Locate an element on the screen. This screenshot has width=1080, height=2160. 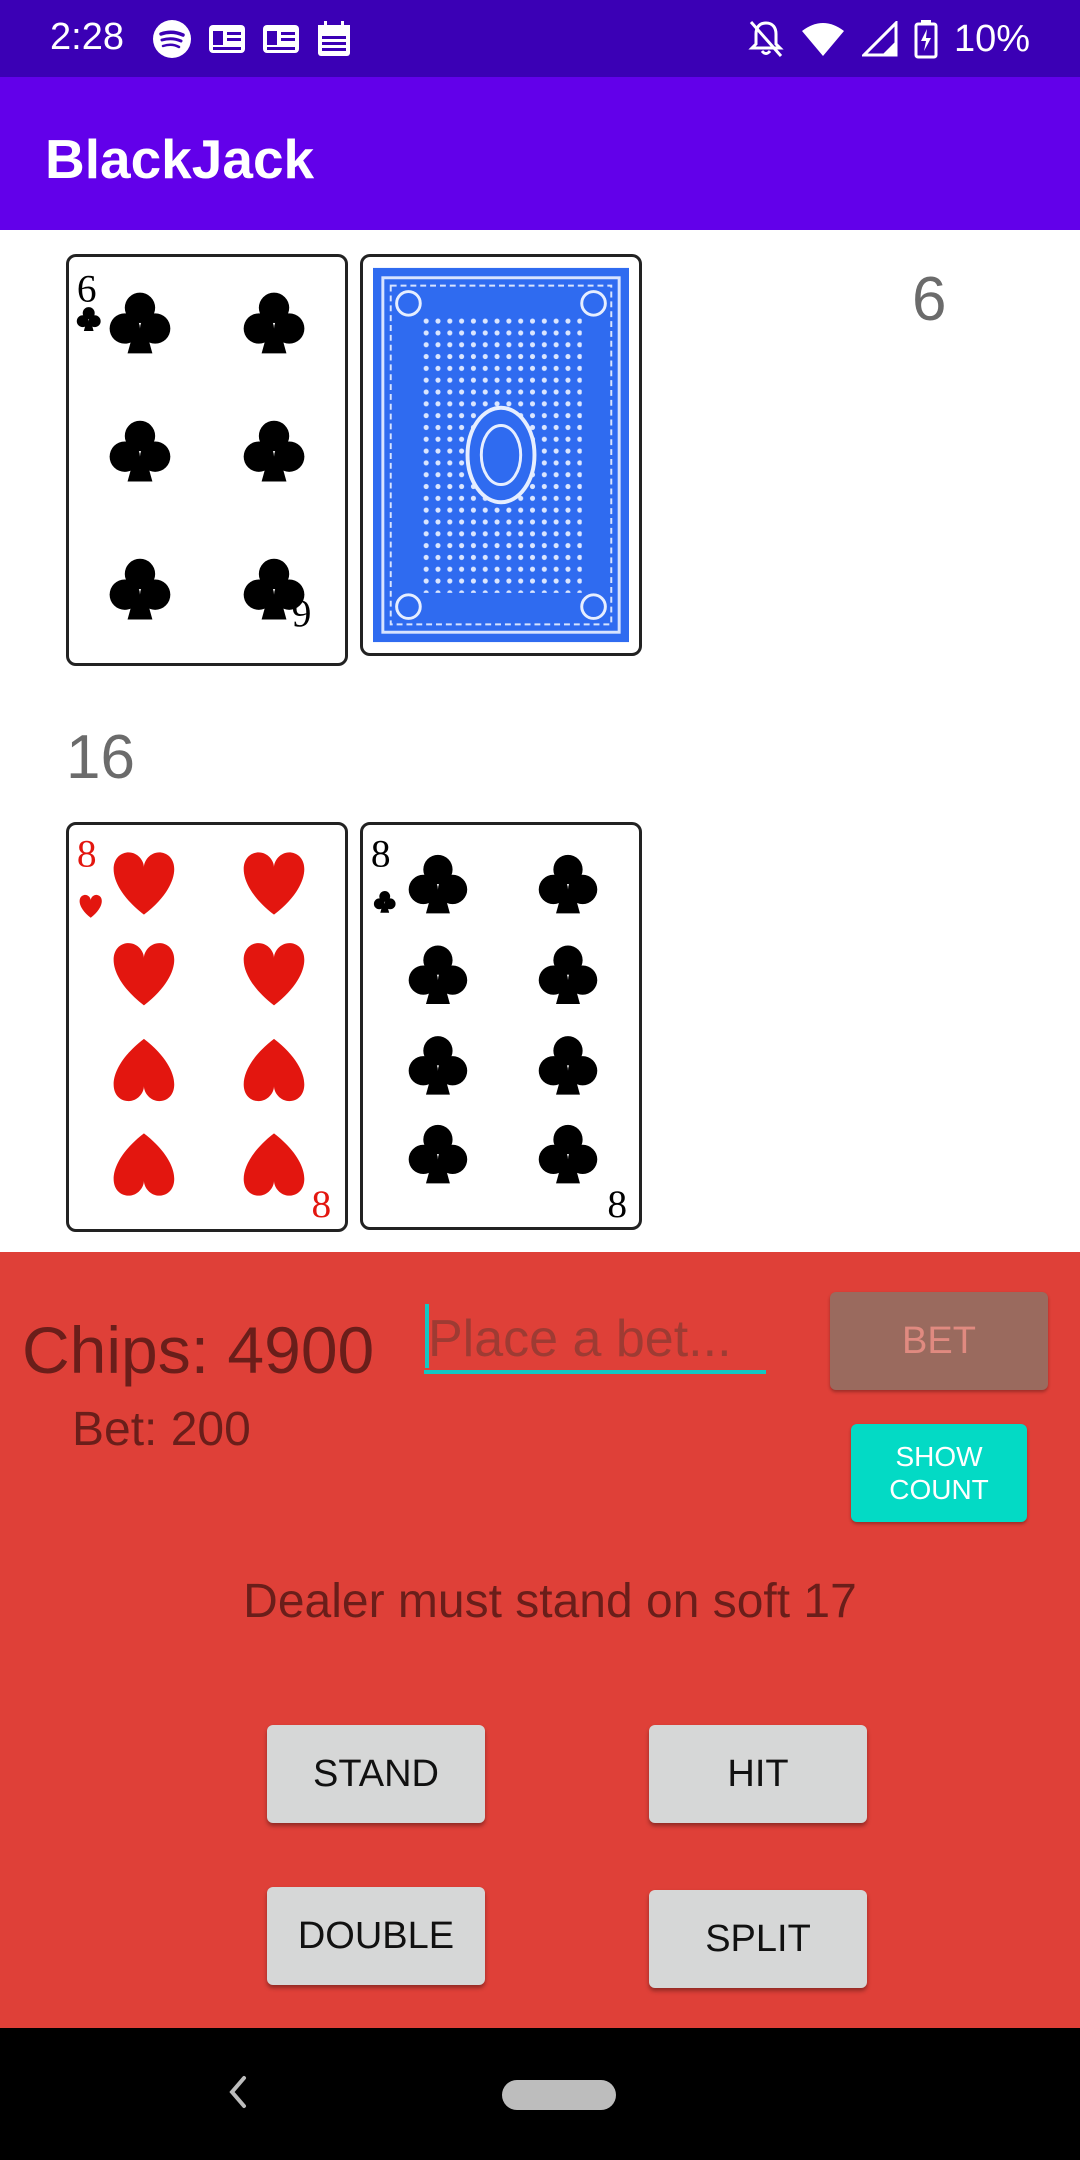
status-time: 2:28 is located at coordinates (87, 37).